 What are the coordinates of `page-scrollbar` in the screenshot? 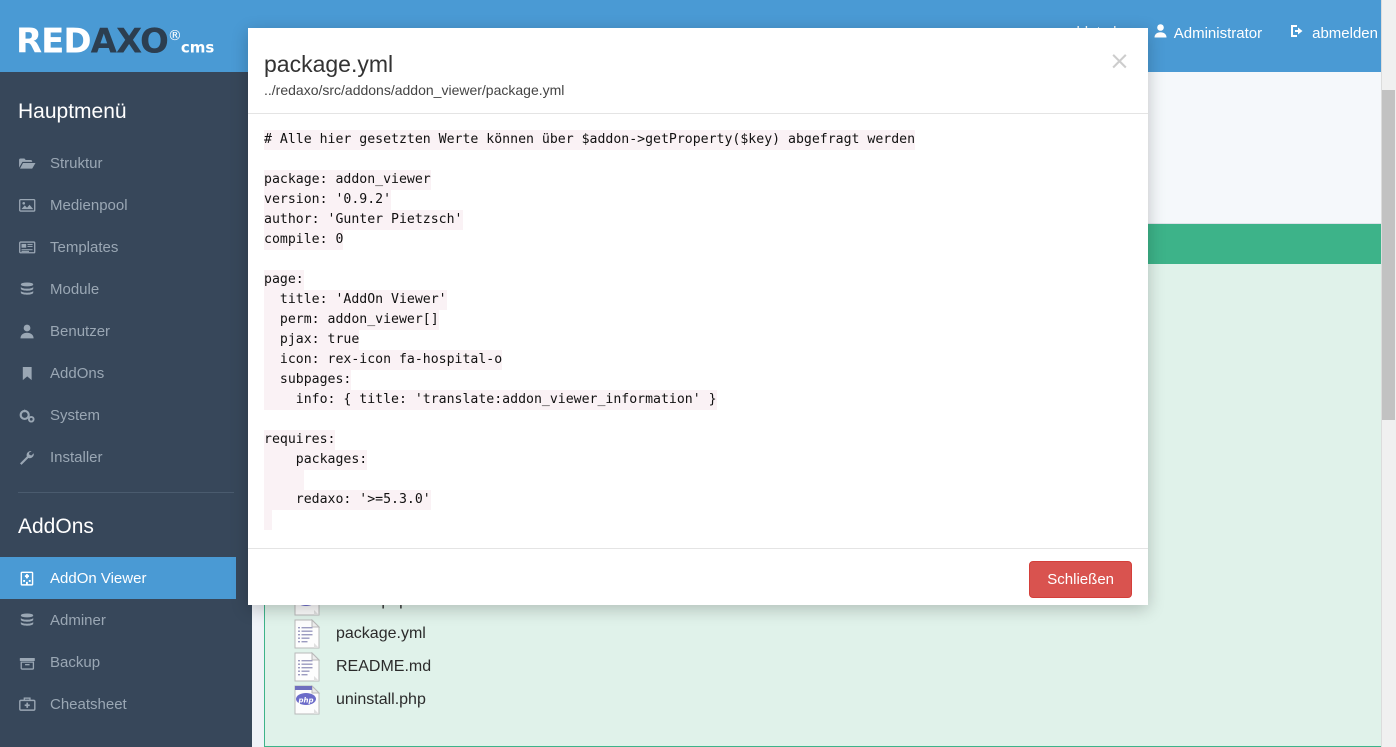 It's located at (1388, 373).